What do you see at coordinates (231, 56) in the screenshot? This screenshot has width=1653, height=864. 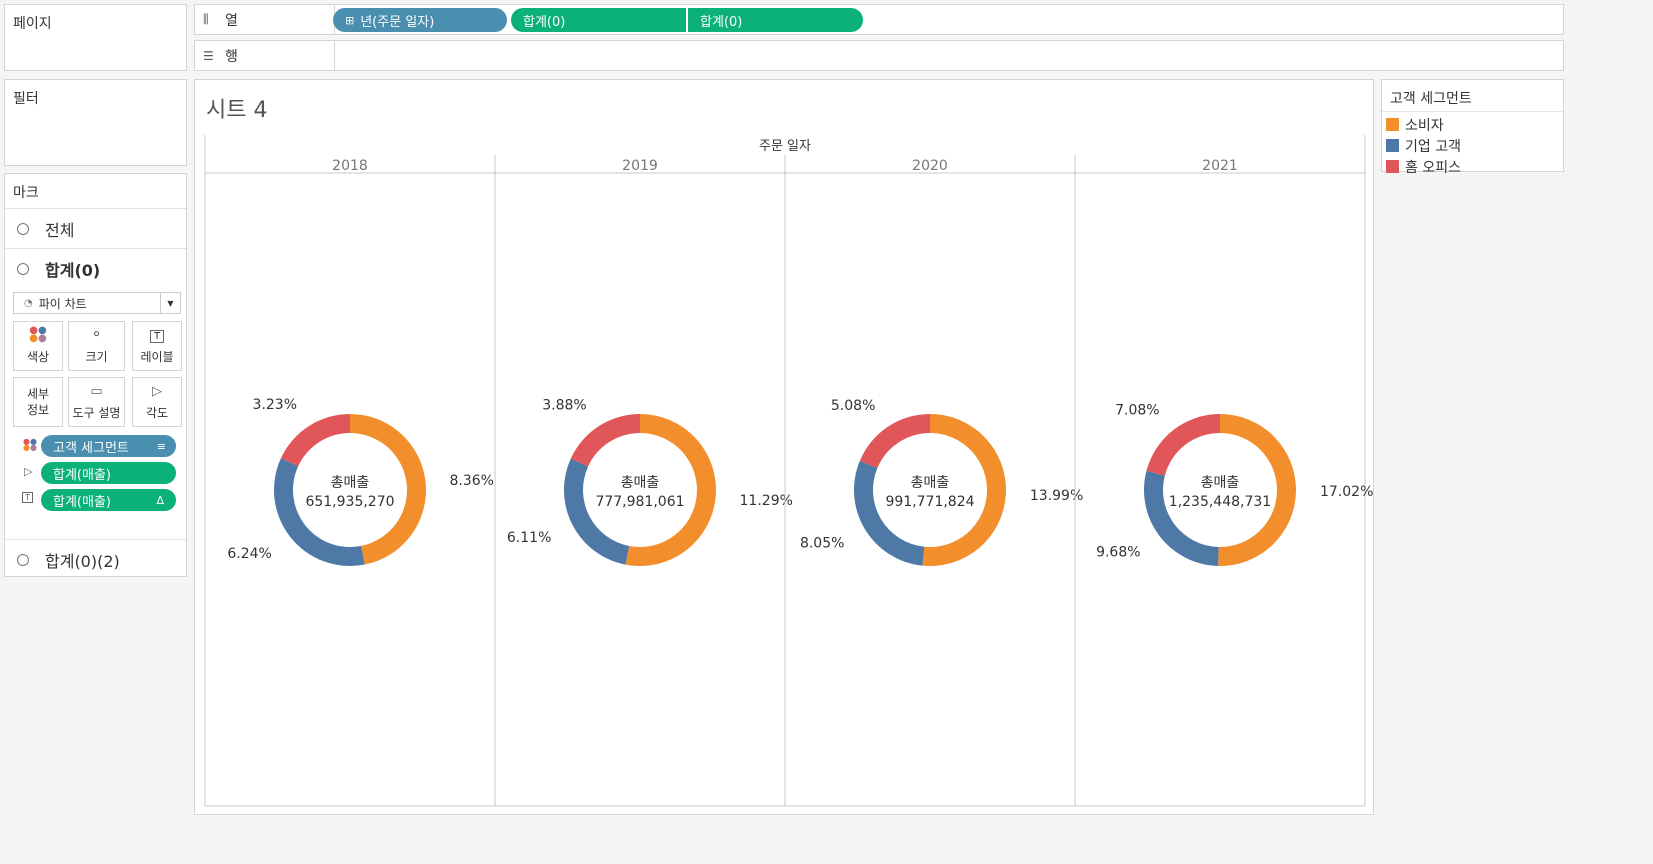 I see `rows-label: 행` at bounding box center [231, 56].